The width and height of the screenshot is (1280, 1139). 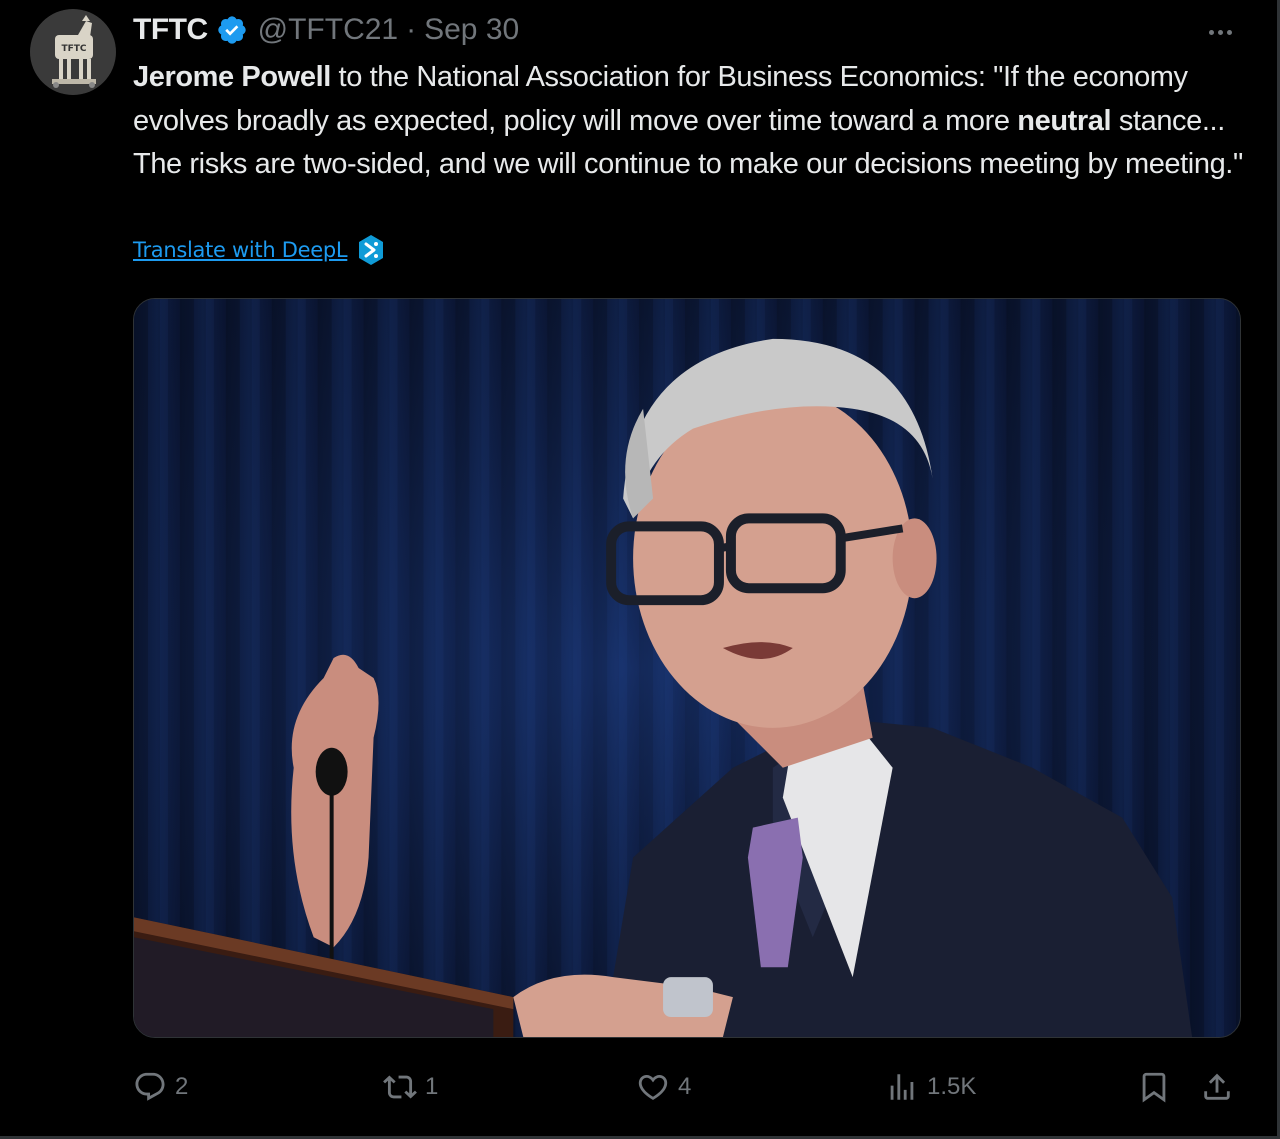 What do you see at coordinates (240, 250) in the screenshot?
I see `translate-link: Translate with DeepL` at bounding box center [240, 250].